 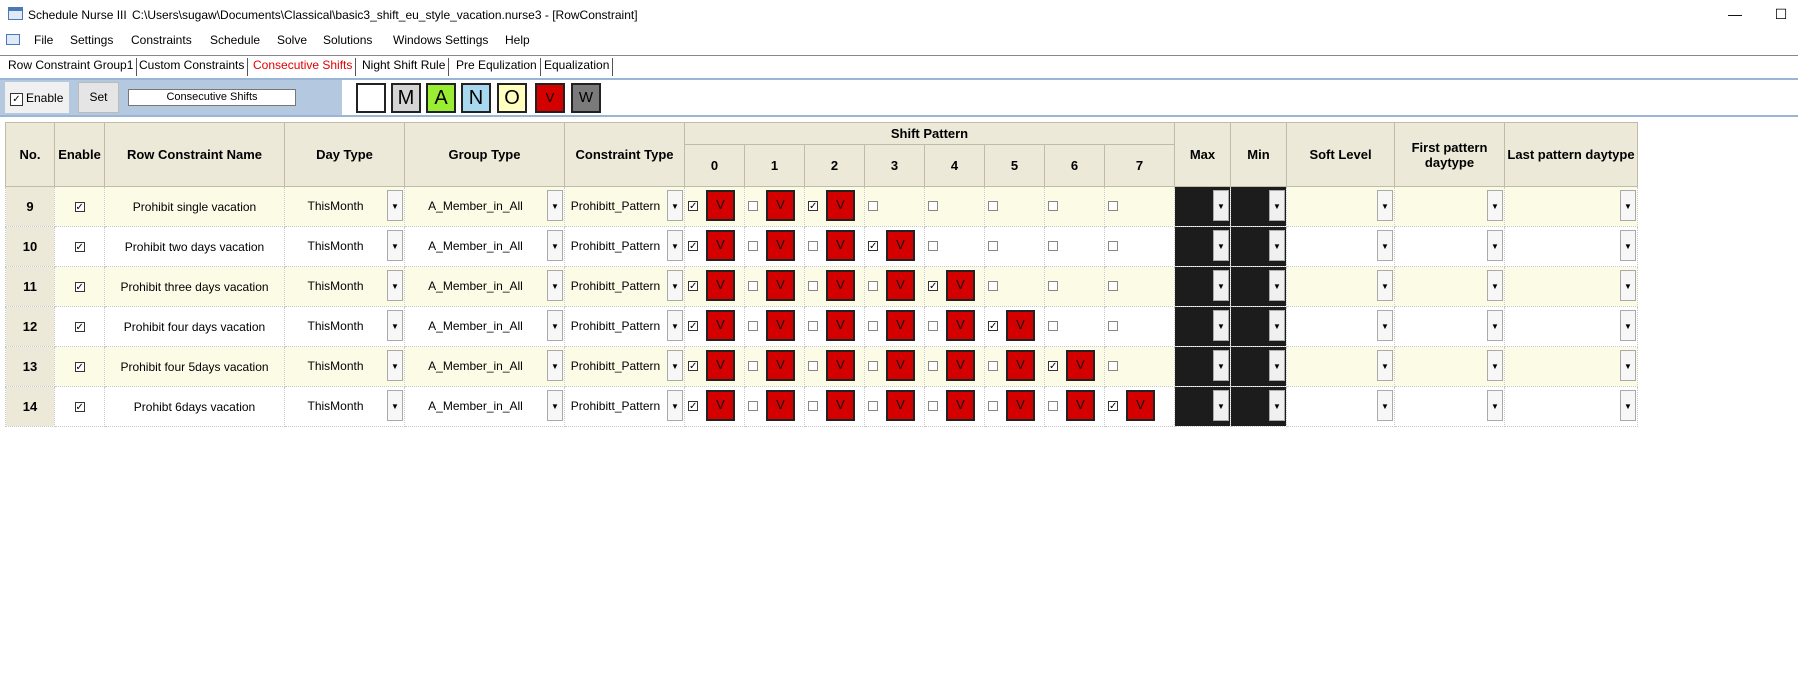 What do you see at coordinates (440, 40) in the screenshot?
I see `menu-windows-settings: Windows Settings` at bounding box center [440, 40].